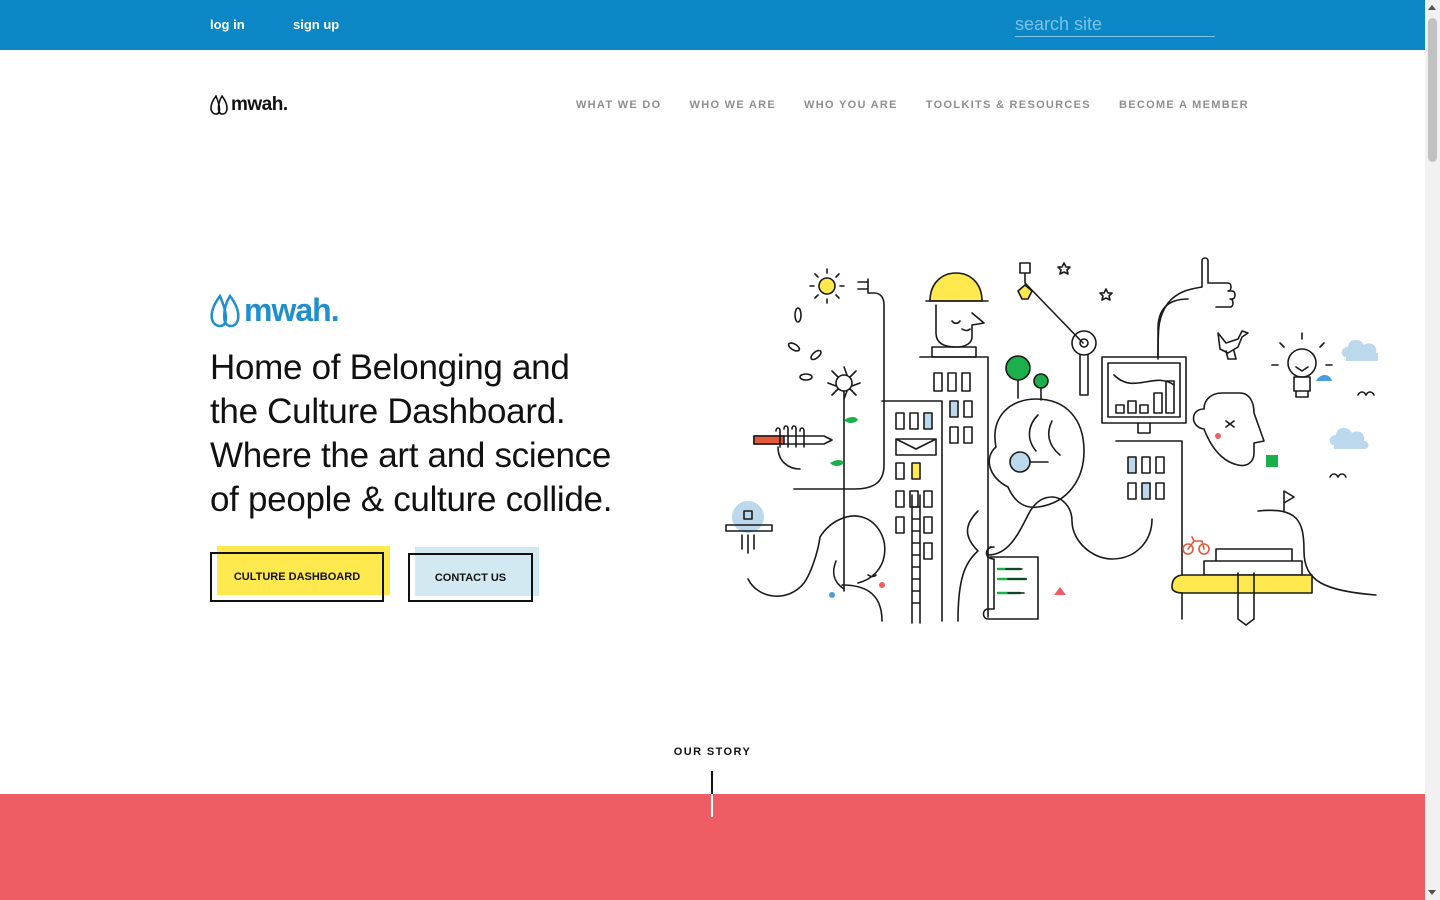  I want to click on scroll-thumb, so click(1432, 90).